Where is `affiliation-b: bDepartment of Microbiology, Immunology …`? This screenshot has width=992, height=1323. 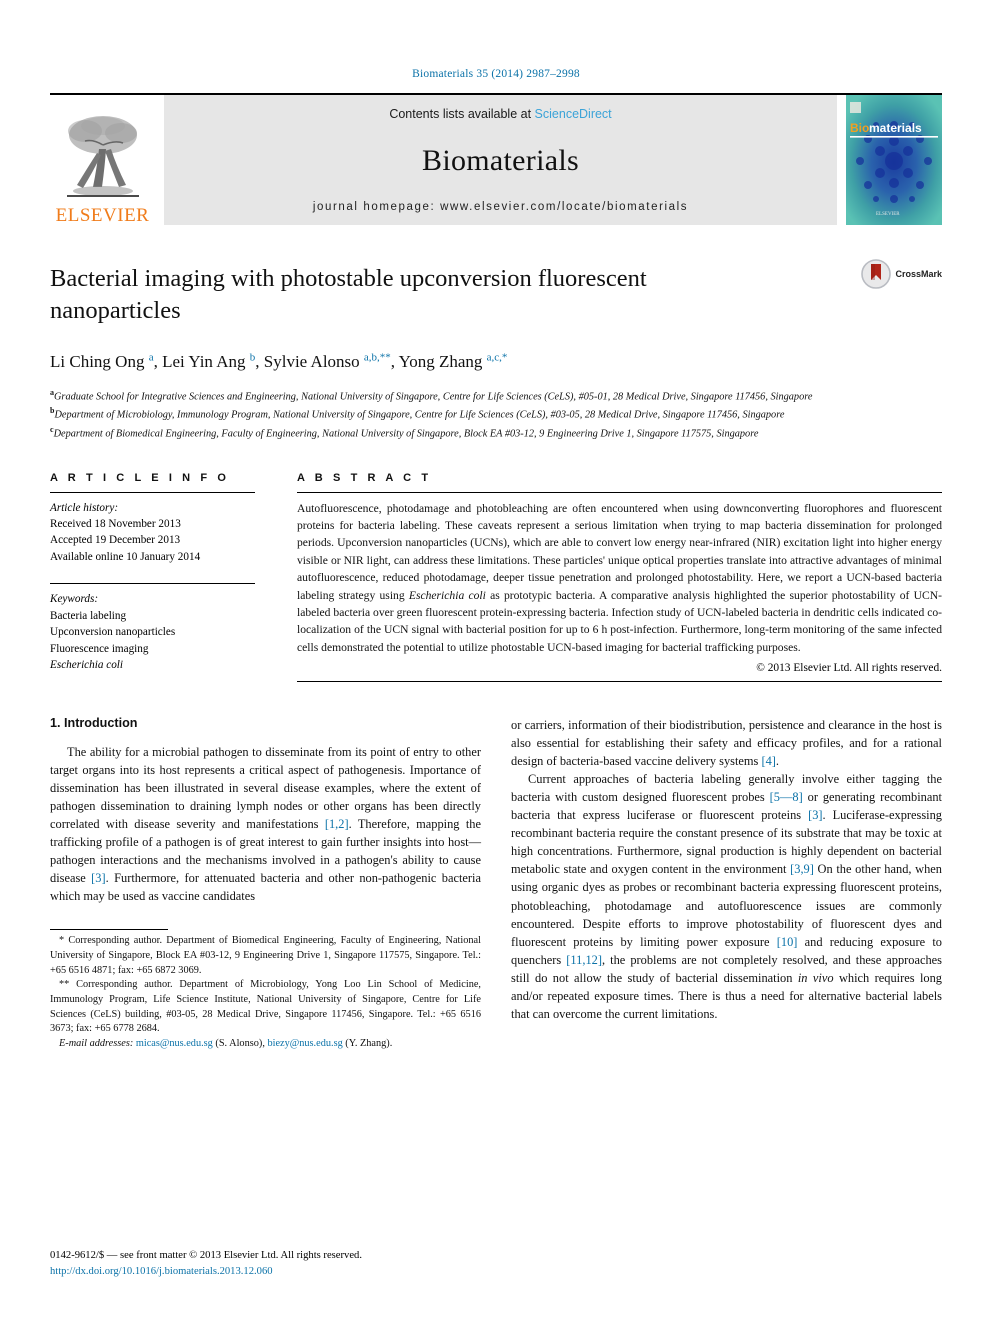 affiliation-b: bDepartment of Microbiology, Immunology … is located at coordinates (496, 414).